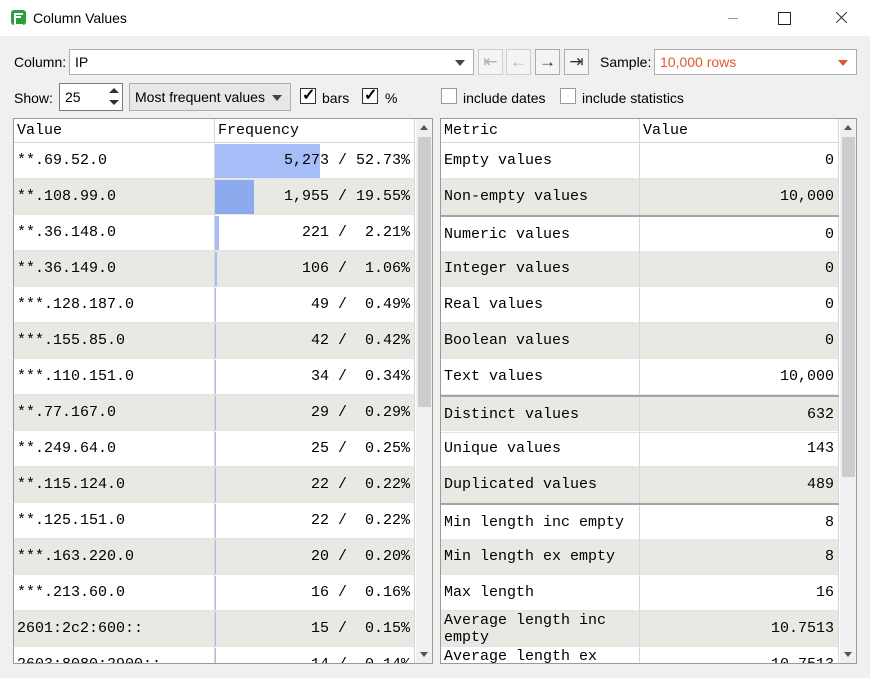 The image size is (870, 678). I want to click on include-dates-label: include dates, so click(504, 98).